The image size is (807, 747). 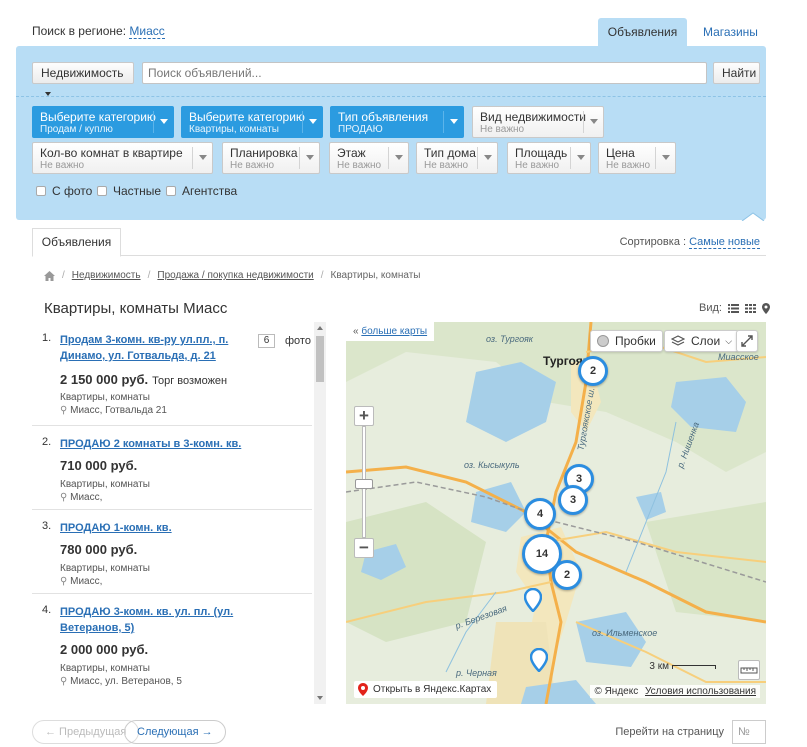 What do you see at coordinates (160, 528) in the screenshot?
I see `item-title-link: ПРОДАЮ 1-комн. кв.` at bounding box center [160, 528].